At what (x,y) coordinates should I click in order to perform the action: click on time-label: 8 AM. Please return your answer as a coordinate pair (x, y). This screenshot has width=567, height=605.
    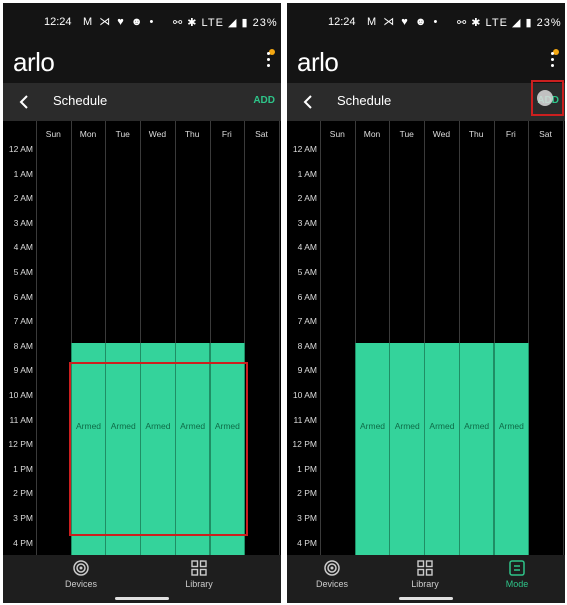
    Looking at the image, I should click on (23, 345).